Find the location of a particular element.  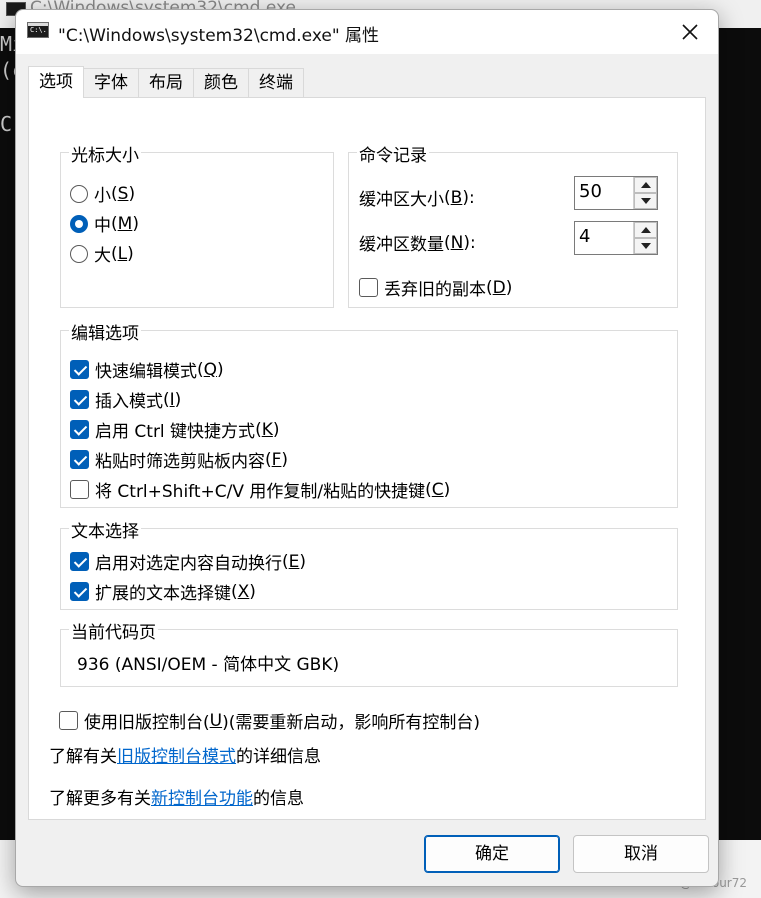

ok-button: 确定 is located at coordinates (492, 854).